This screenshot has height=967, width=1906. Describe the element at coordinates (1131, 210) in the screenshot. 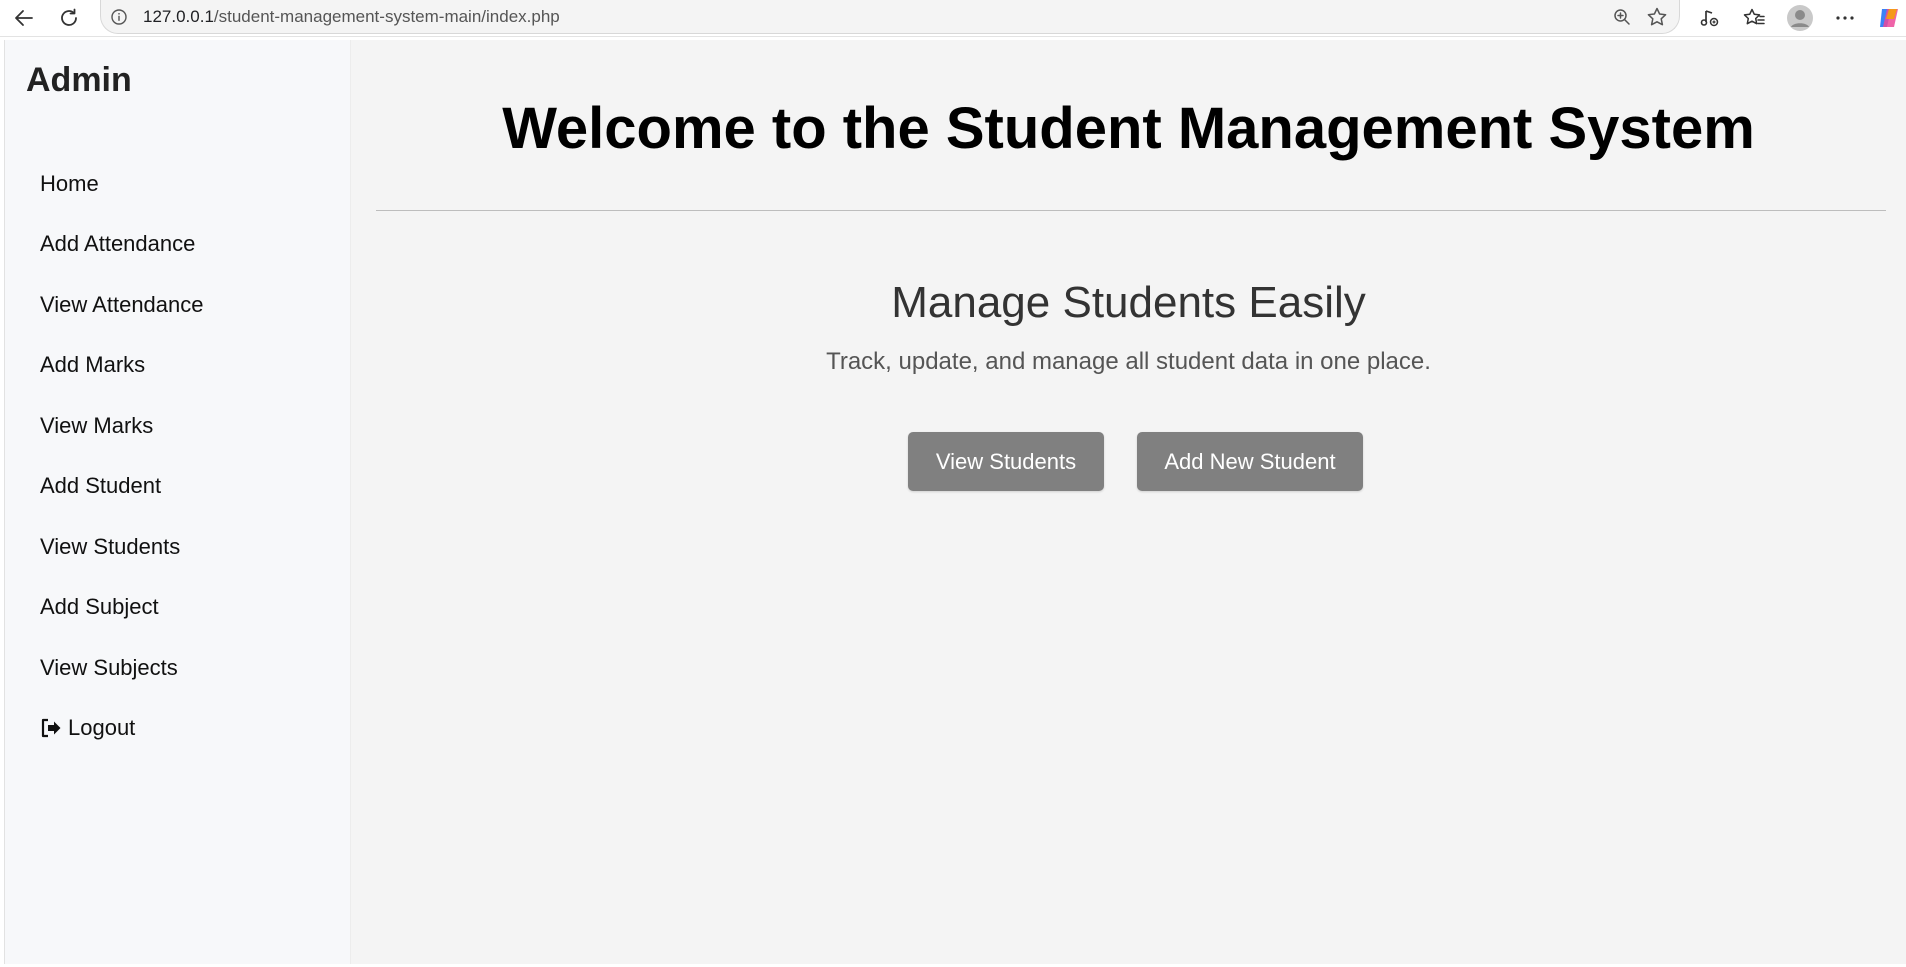

I see `header-divider` at that location.